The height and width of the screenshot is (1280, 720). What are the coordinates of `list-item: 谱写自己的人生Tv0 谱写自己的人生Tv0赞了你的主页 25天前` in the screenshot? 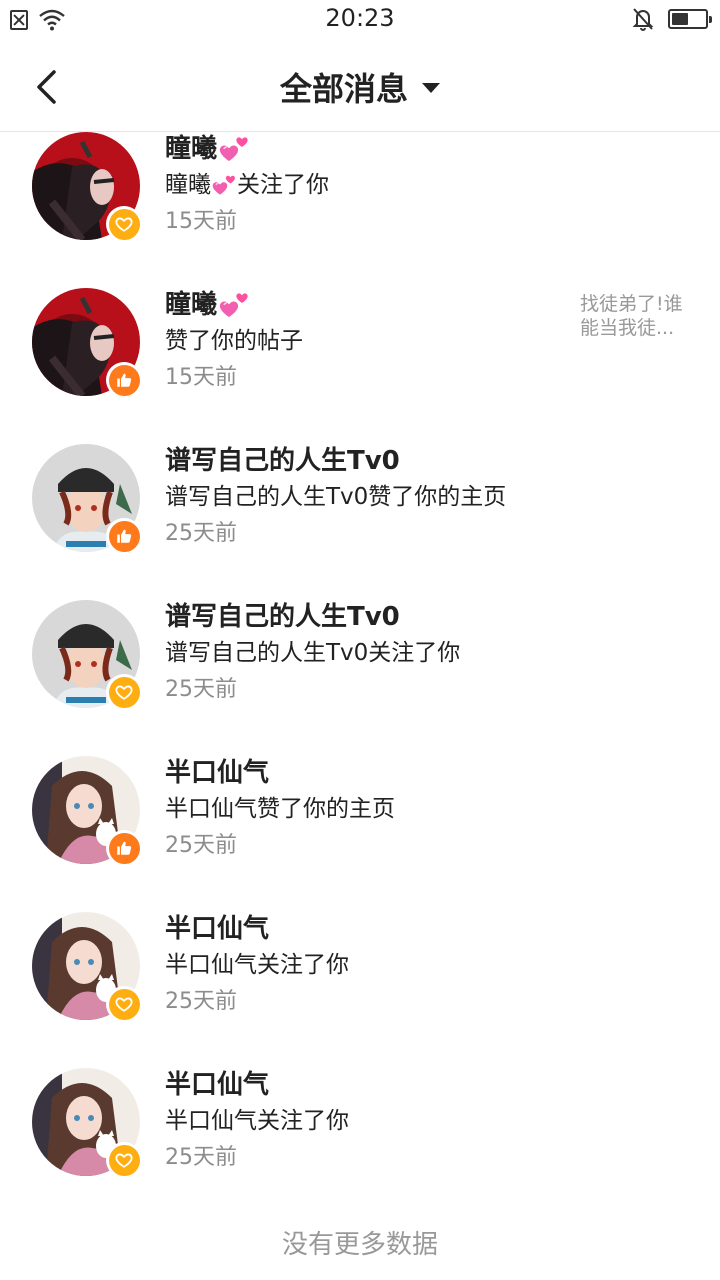 It's located at (360, 522).